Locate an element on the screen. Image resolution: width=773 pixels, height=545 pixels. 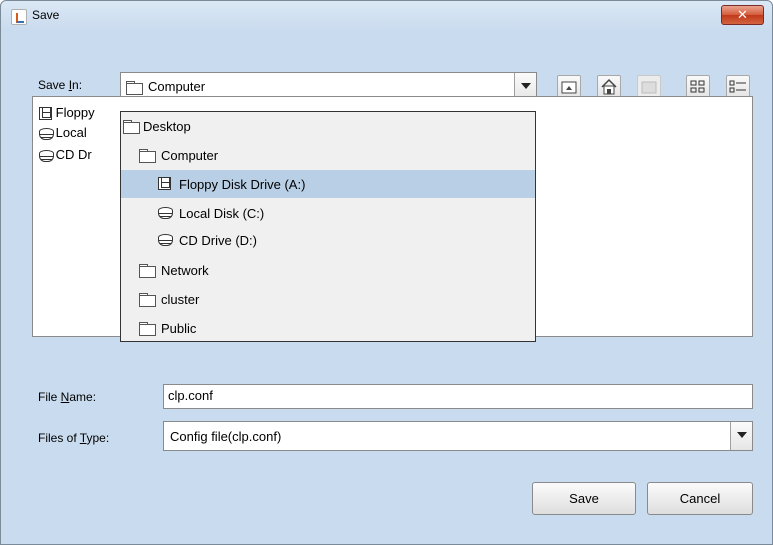
details-view-icon is located at coordinates (737, 86).